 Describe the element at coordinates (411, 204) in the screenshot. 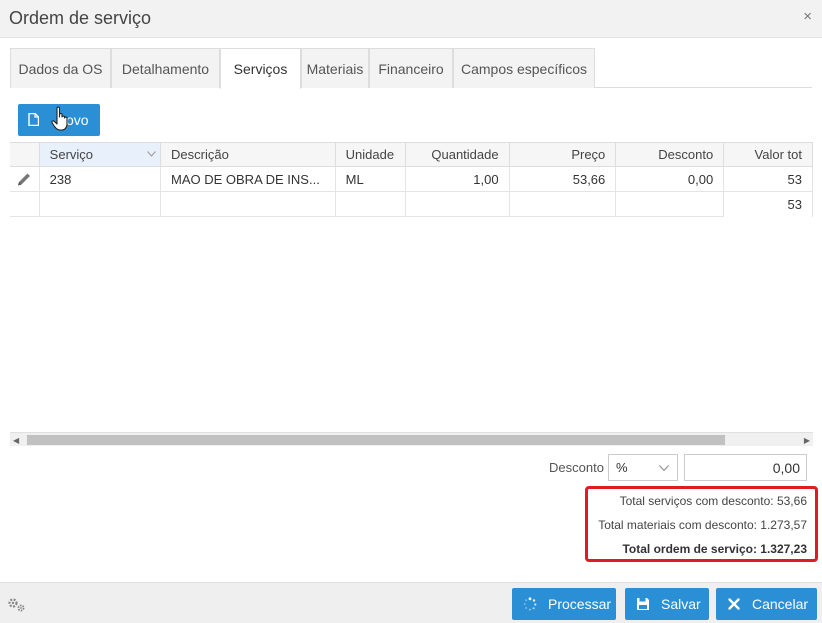

I see `summary-row: 53` at that location.